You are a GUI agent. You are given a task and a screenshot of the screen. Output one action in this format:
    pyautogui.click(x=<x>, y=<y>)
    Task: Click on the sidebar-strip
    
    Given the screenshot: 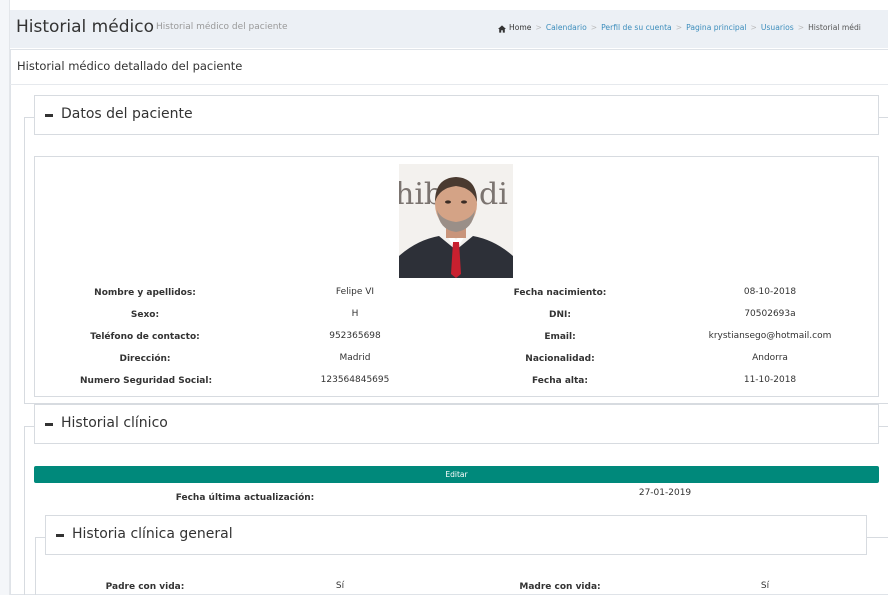 What is the action you would take?
    pyautogui.click(x=5, y=297)
    